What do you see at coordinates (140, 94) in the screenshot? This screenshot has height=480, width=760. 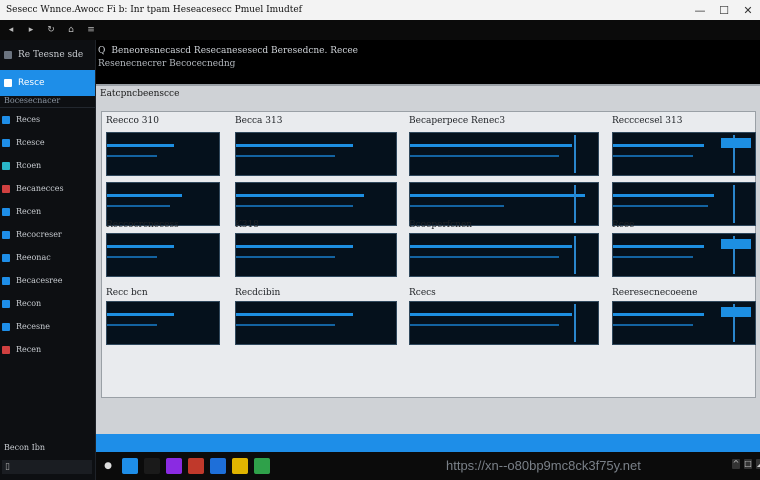 I see `panel-title: Eatcpncbeenscce` at bounding box center [140, 94].